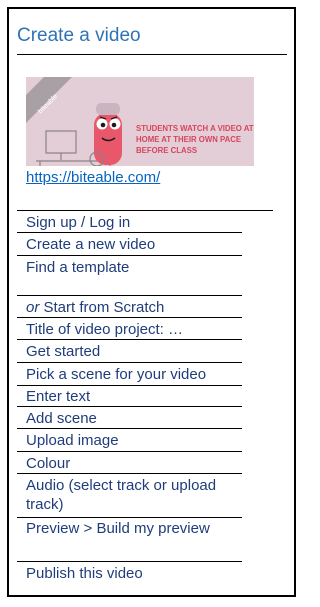 This screenshot has height=607, width=320. I want to click on step-publish: Publish this video, so click(84, 573).